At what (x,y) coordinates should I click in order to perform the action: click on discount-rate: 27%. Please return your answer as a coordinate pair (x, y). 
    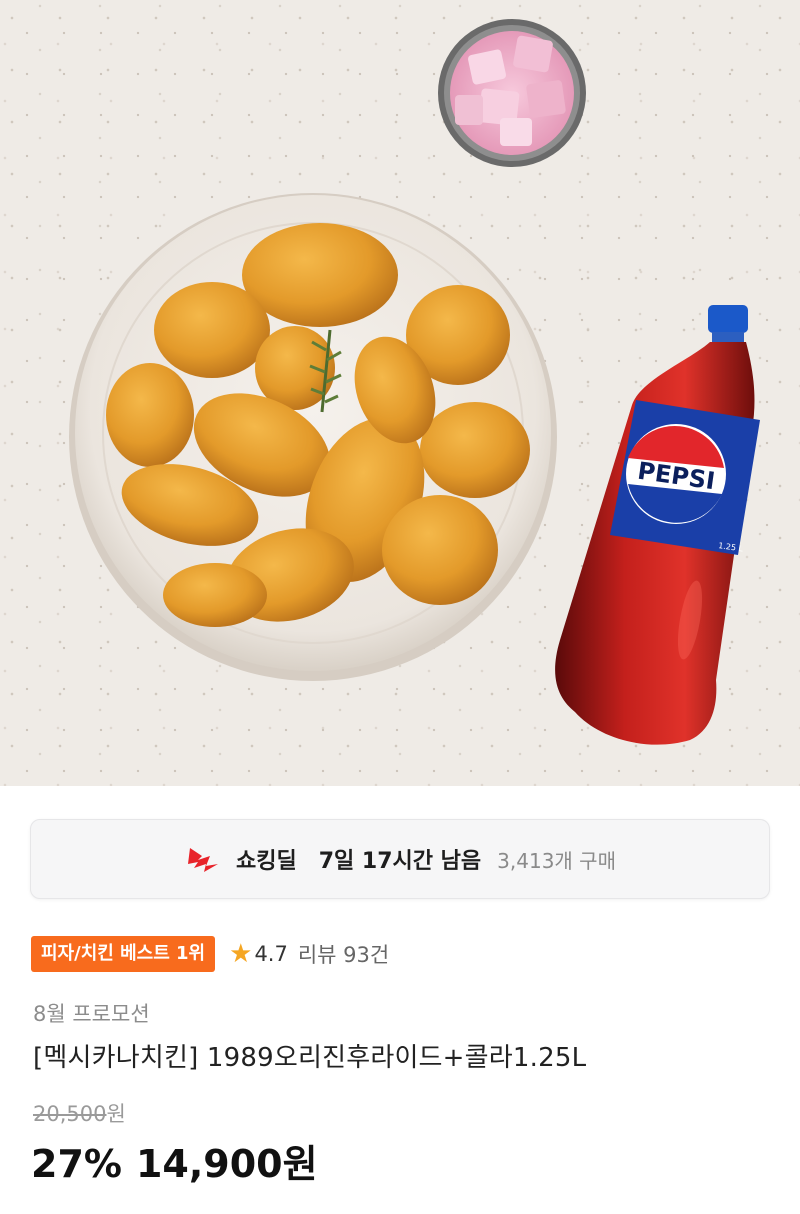
    Looking at the image, I should click on (76, 1164).